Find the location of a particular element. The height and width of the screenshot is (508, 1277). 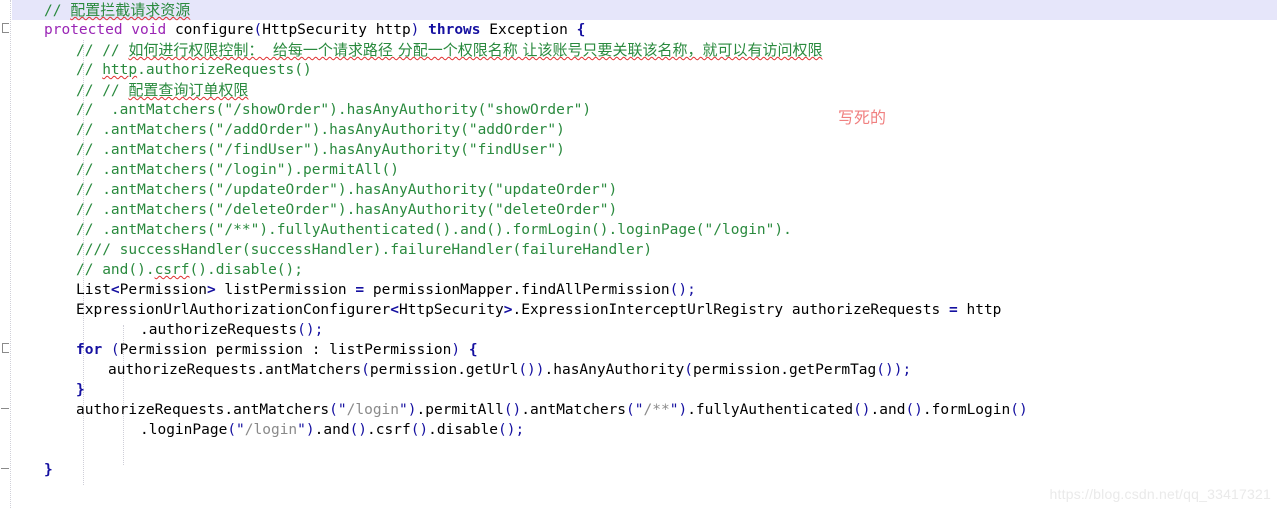

code-token: ExpressionUrlAuthorizationConfigurer is located at coordinates (233, 310).